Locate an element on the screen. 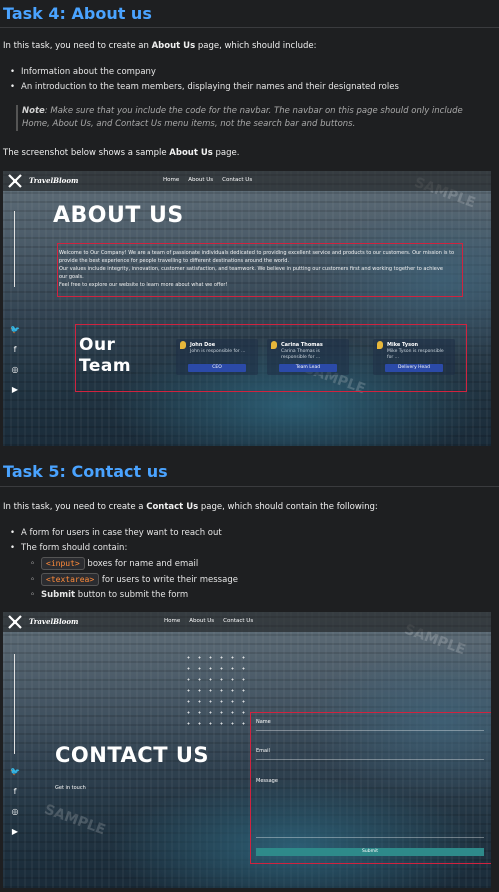 The height and width of the screenshot is (892, 499). textarea-code: <textarea> is located at coordinates (70, 579).